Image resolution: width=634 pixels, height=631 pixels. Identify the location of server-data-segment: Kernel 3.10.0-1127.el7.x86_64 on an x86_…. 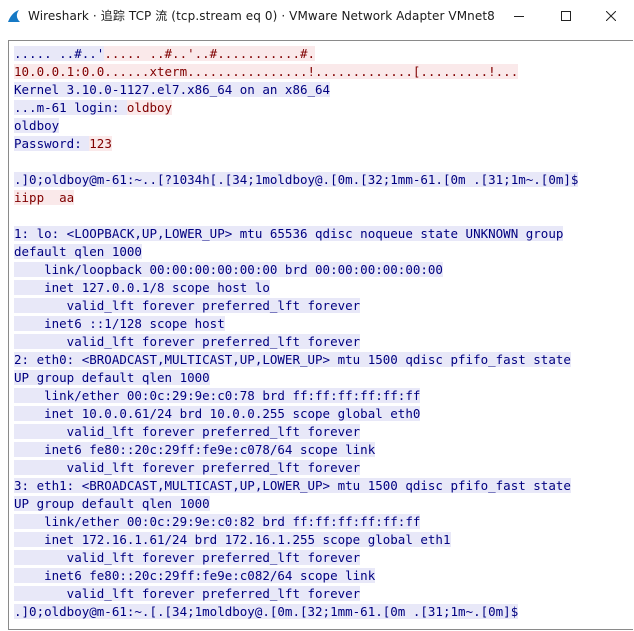
(172, 89).